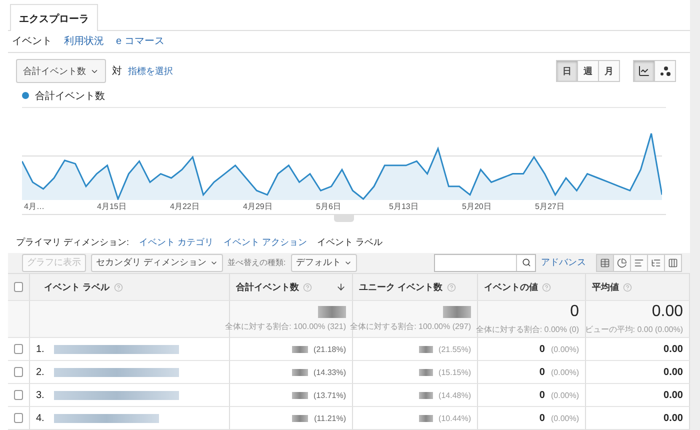  Describe the element at coordinates (454, 349) in the screenshot. I see `percent-text: (21.55%)` at that location.